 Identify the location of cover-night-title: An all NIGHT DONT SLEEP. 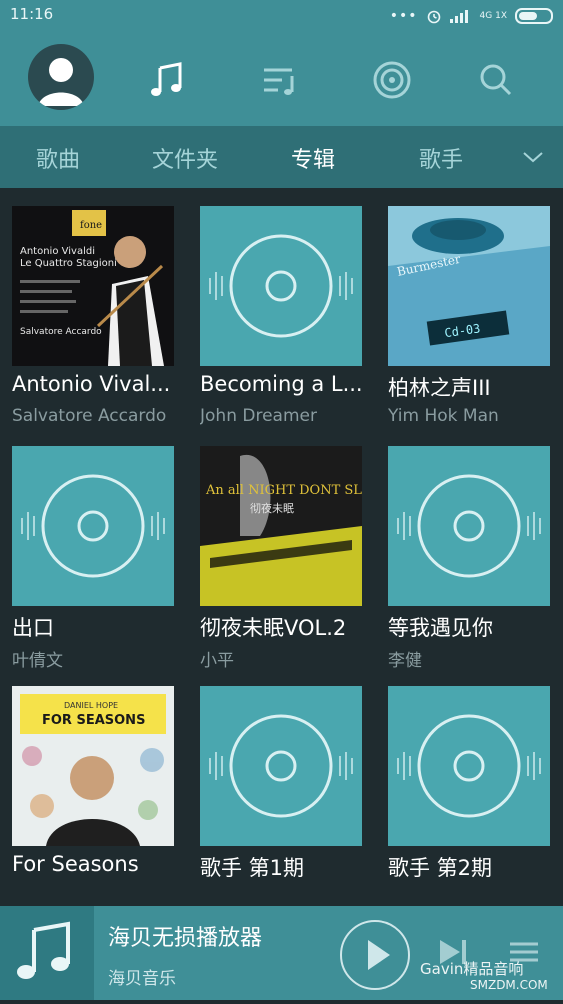
(283, 490).